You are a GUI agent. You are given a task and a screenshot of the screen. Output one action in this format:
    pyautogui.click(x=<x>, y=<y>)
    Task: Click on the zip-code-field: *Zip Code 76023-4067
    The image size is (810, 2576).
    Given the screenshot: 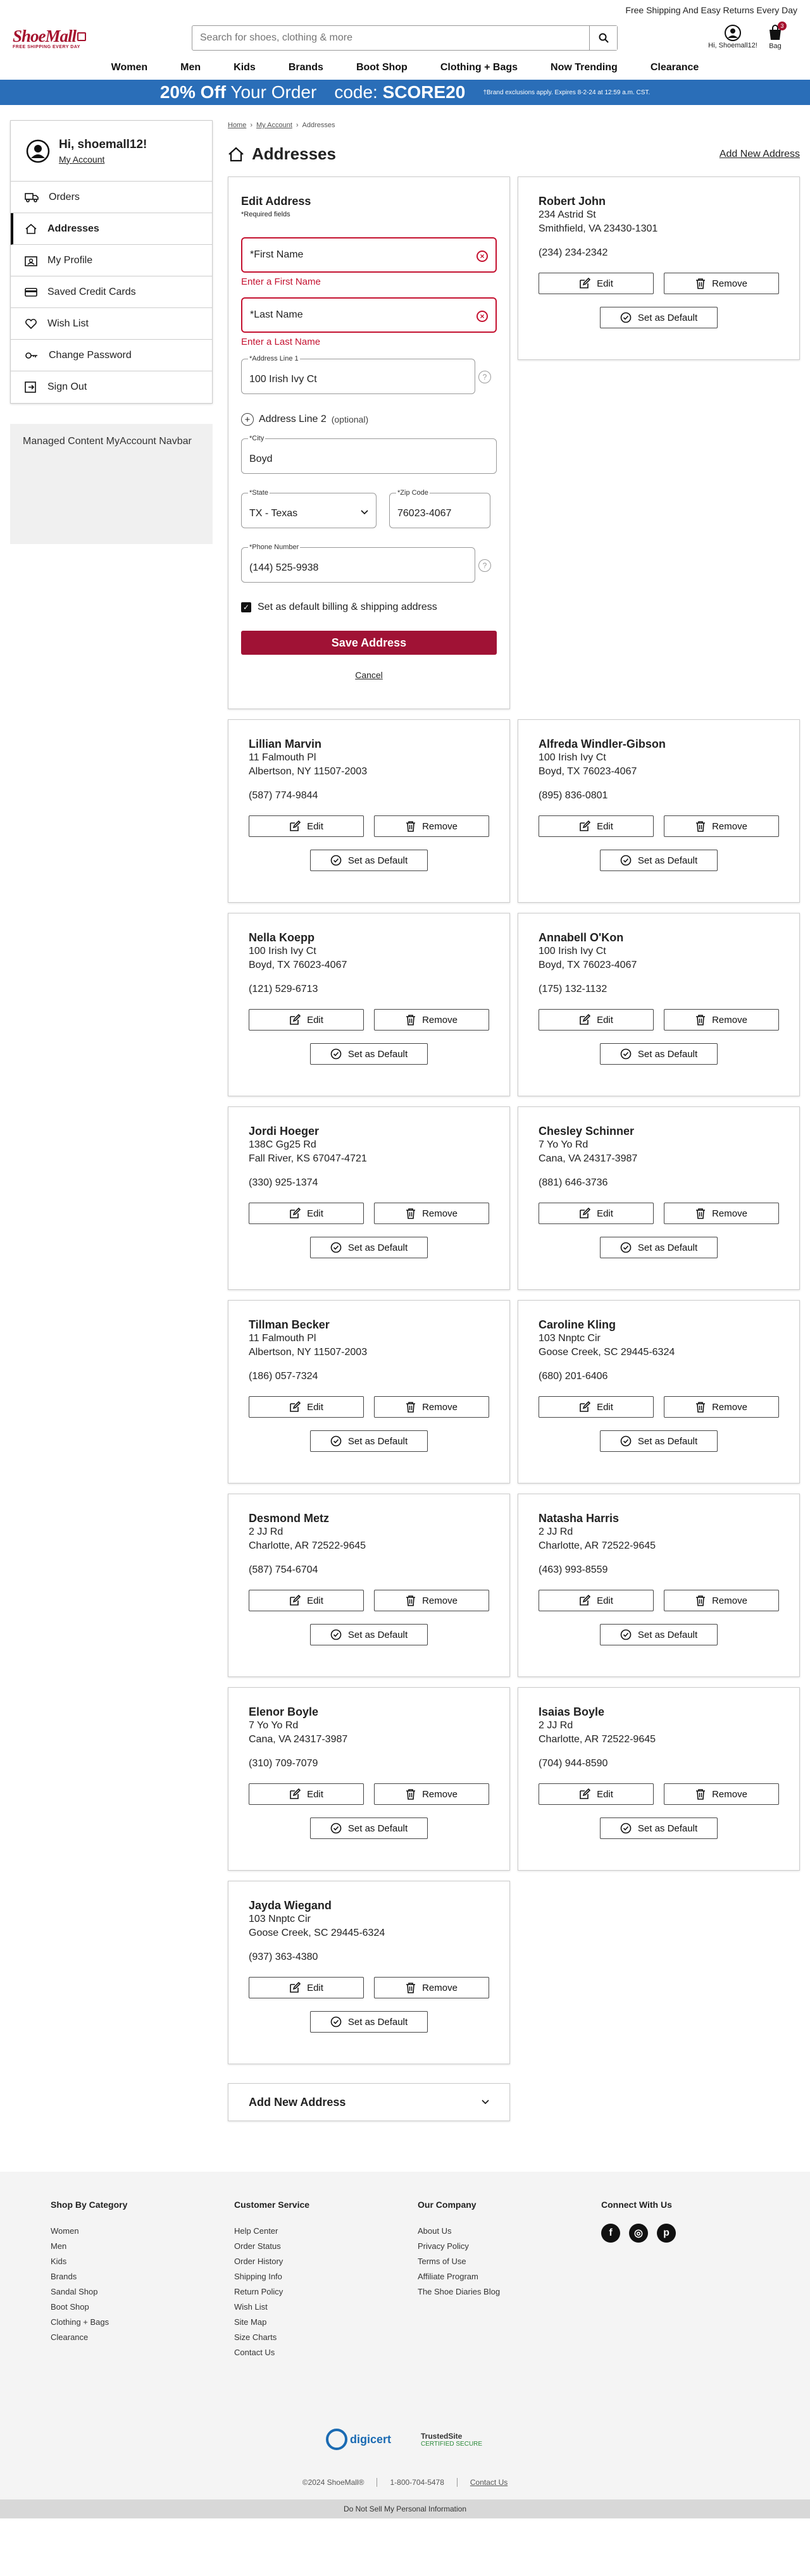 What is the action you would take?
    pyautogui.click(x=439, y=509)
    